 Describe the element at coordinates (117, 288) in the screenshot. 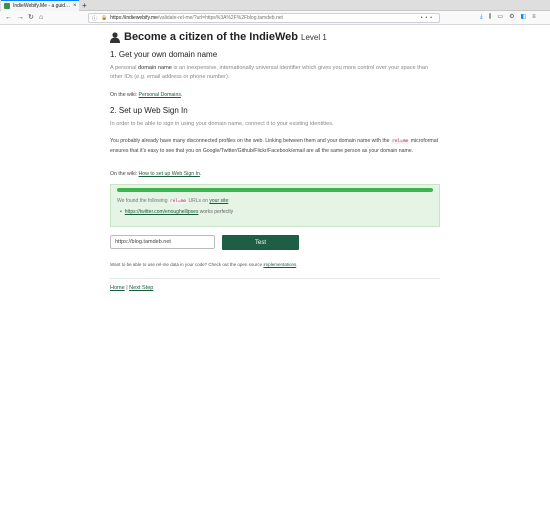

I see `home-link: Home` at that location.